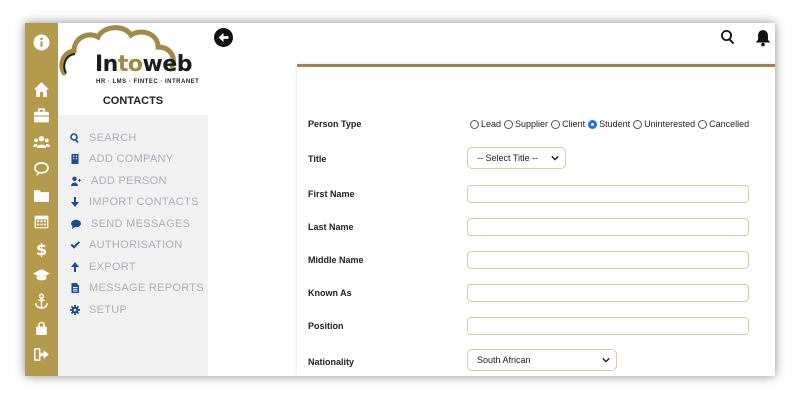 This screenshot has width=800, height=400. What do you see at coordinates (593, 124) in the screenshot?
I see `radio-button-selected` at bounding box center [593, 124].